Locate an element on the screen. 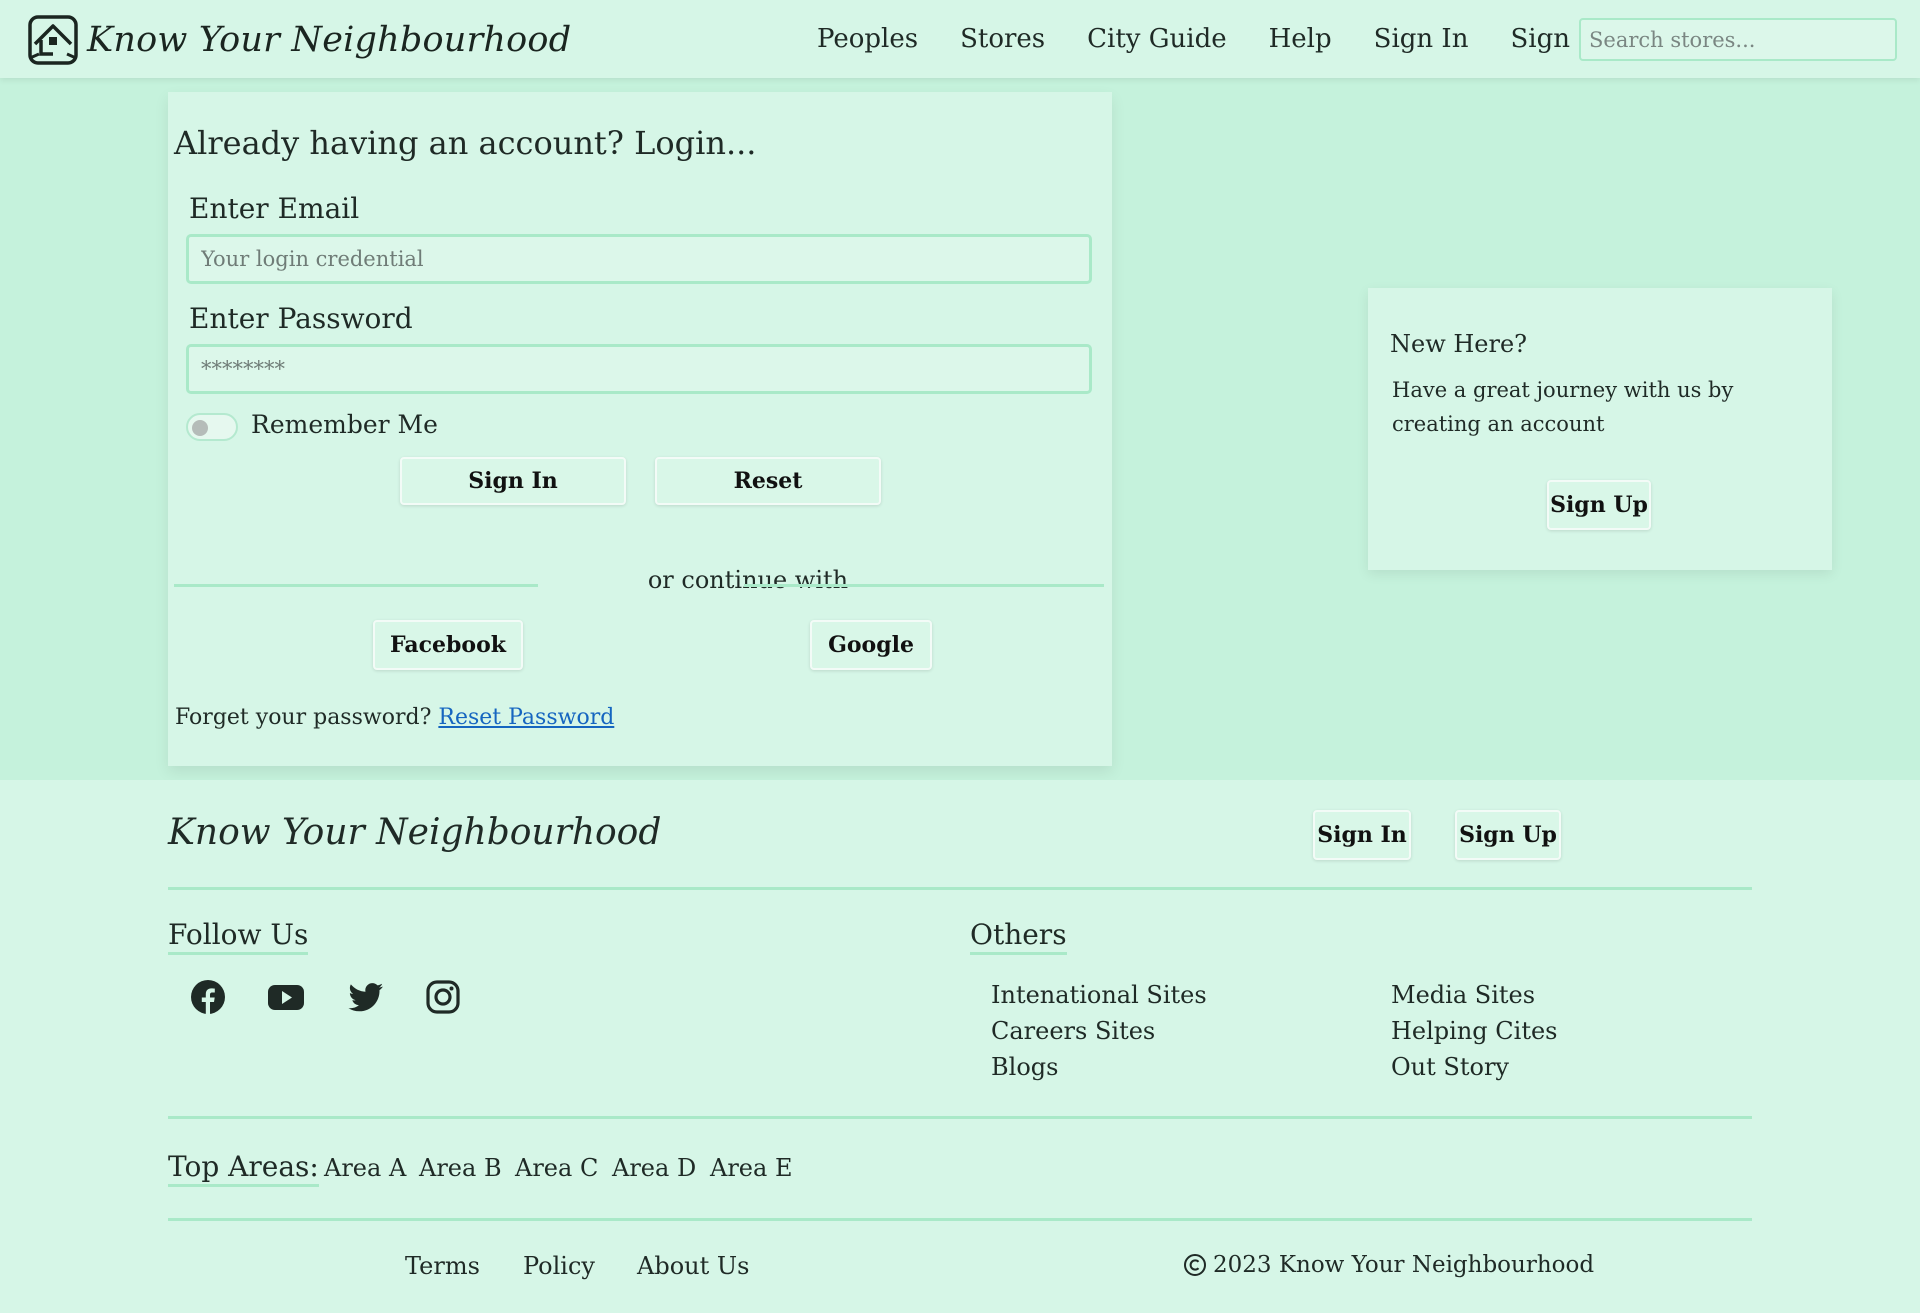 The image size is (1920, 1313). toggle-knob is located at coordinates (200, 428).